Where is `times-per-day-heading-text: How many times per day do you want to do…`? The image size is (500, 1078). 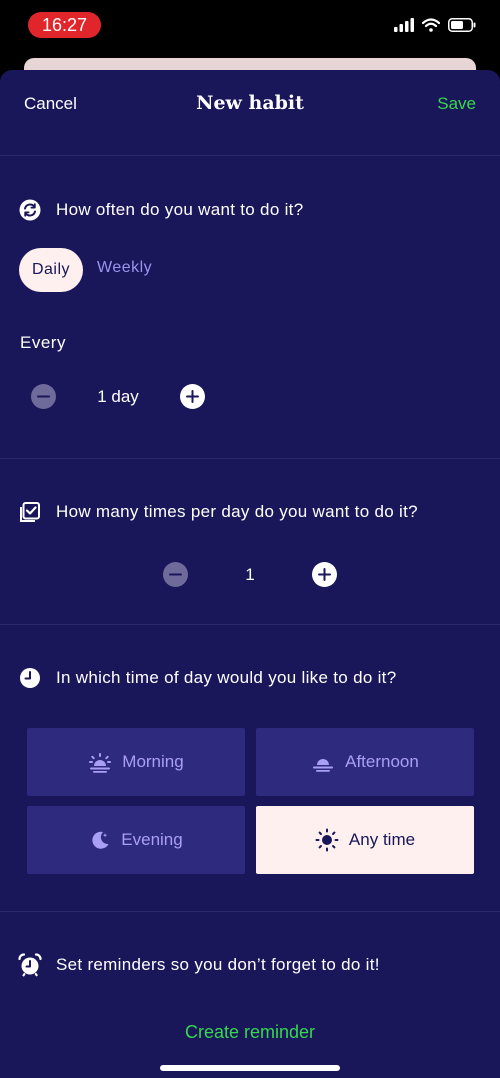 times-per-day-heading-text: How many times per day do you want to do… is located at coordinates (237, 511).